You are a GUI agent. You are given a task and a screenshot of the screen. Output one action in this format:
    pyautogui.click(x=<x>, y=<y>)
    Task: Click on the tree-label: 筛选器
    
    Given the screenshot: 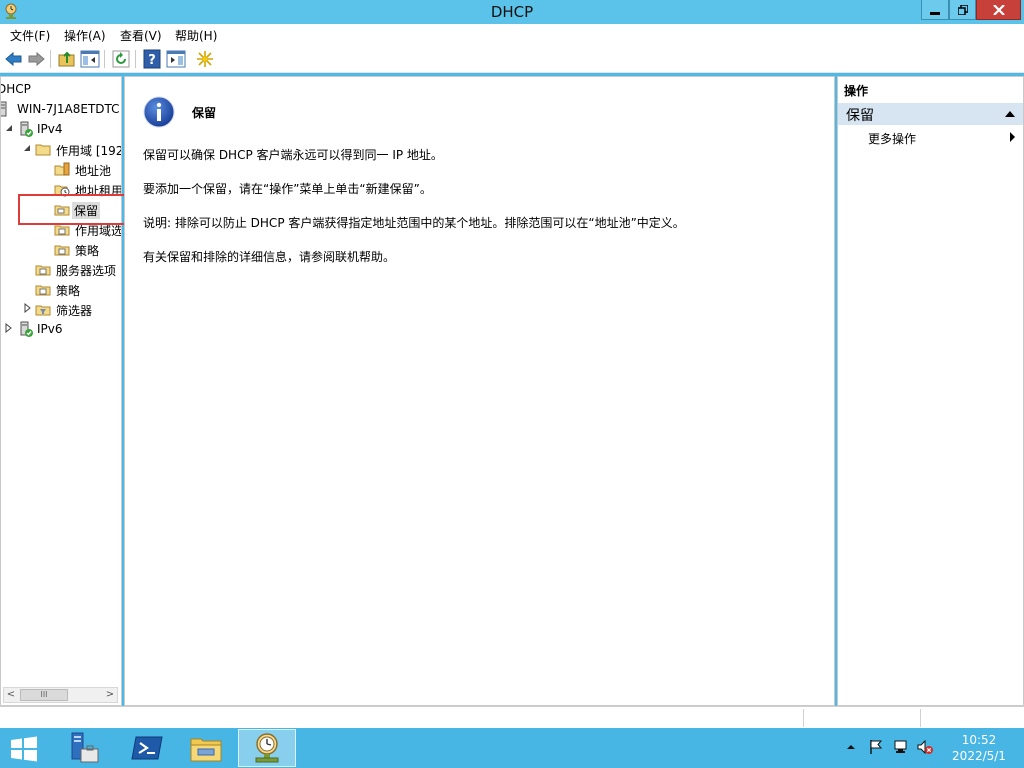 What is the action you would take?
    pyautogui.click(x=74, y=311)
    